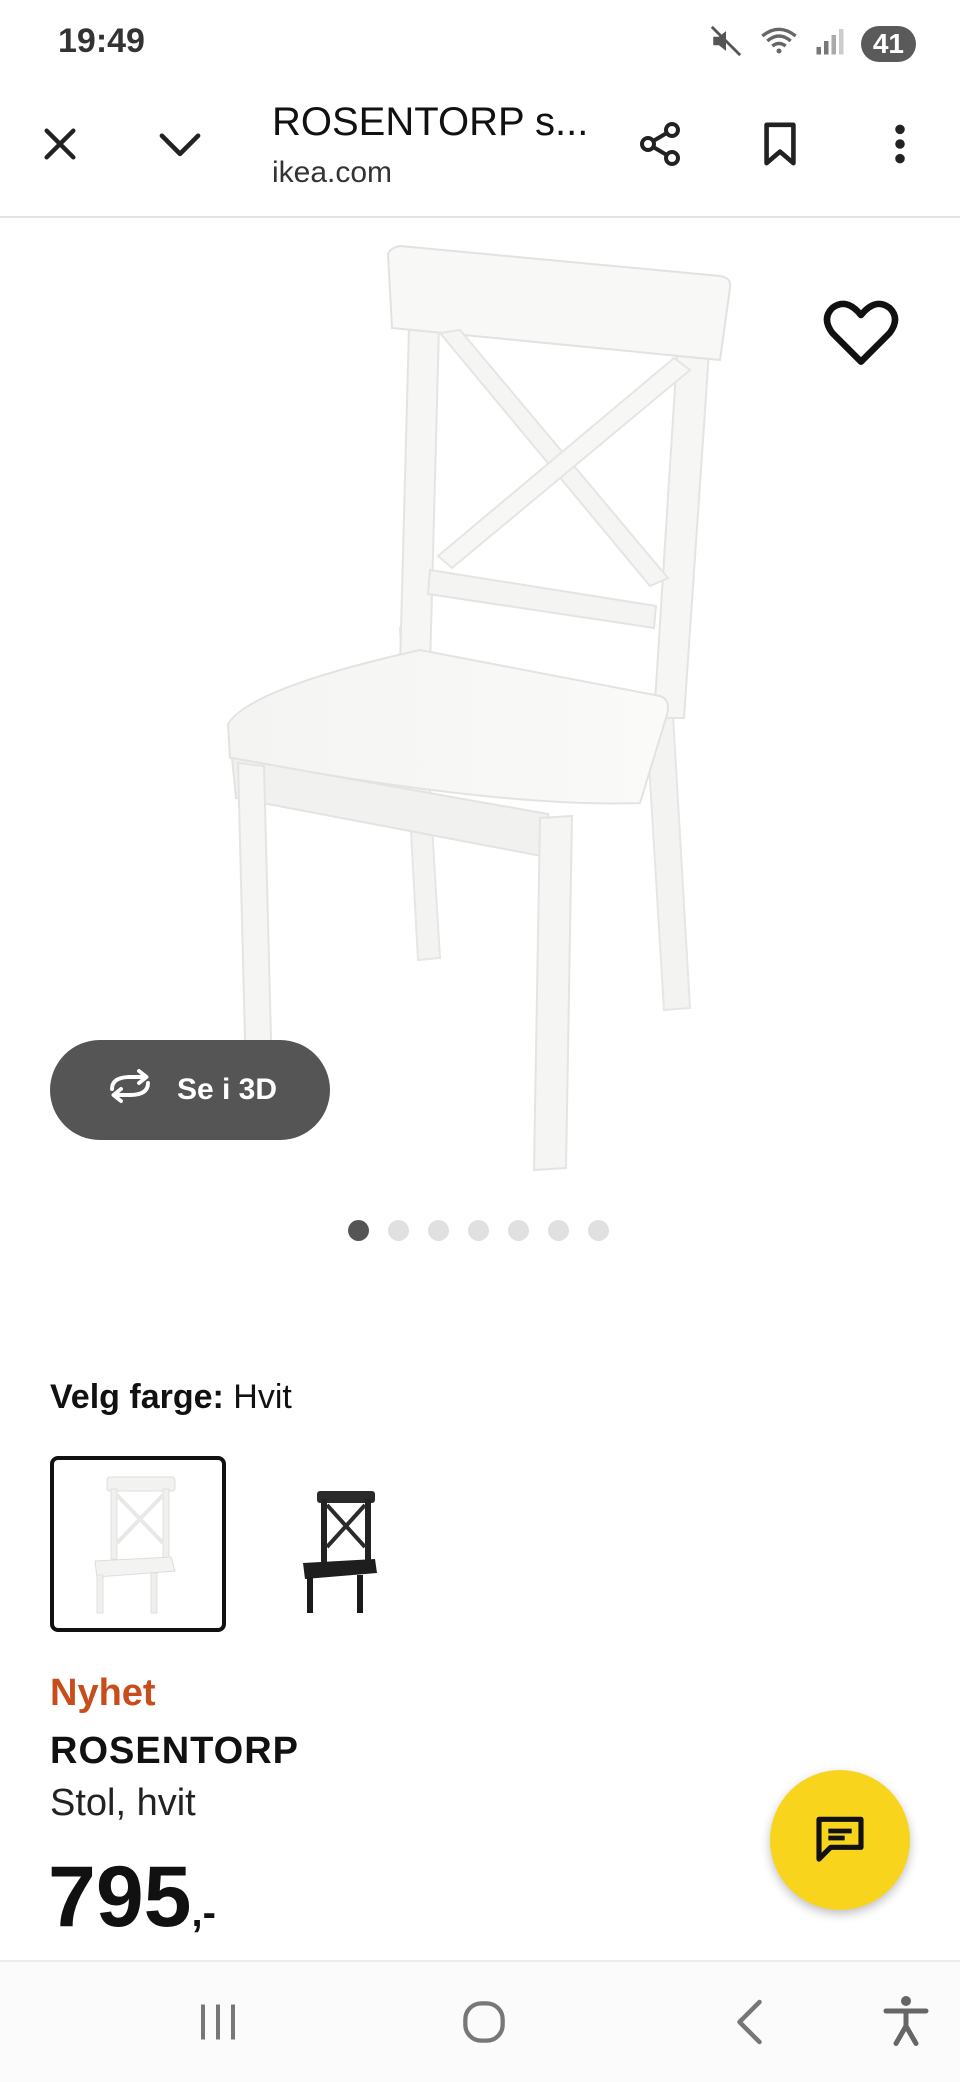 This screenshot has height=2082, width=960. I want to click on wifi-icon, so click(779, 43).